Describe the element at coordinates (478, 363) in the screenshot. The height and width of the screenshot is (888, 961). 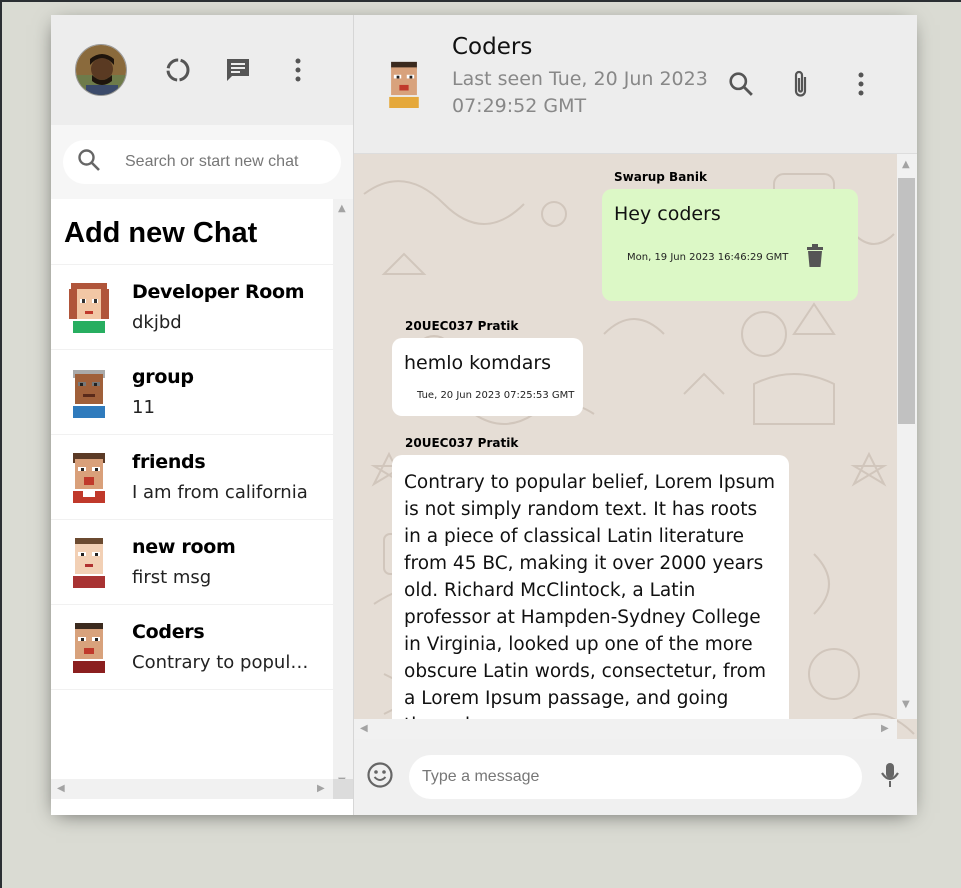
I see `message-text: hemlo komdars` at that location.